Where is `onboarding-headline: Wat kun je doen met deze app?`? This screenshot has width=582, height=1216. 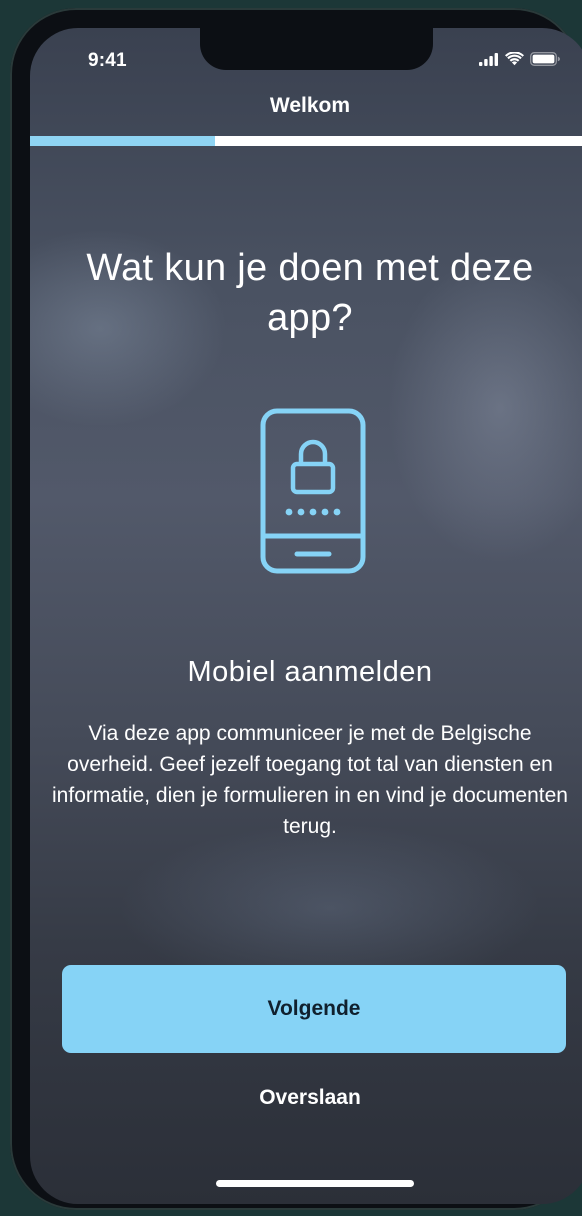 onboarding-headline: Wat kun je doen met deze app? is located at coordinates (310, 293).